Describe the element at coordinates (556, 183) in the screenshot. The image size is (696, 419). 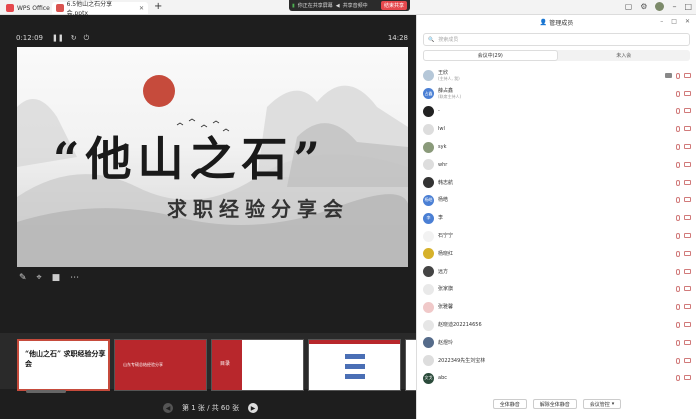
I see `member-row: 韩志航` at that location.